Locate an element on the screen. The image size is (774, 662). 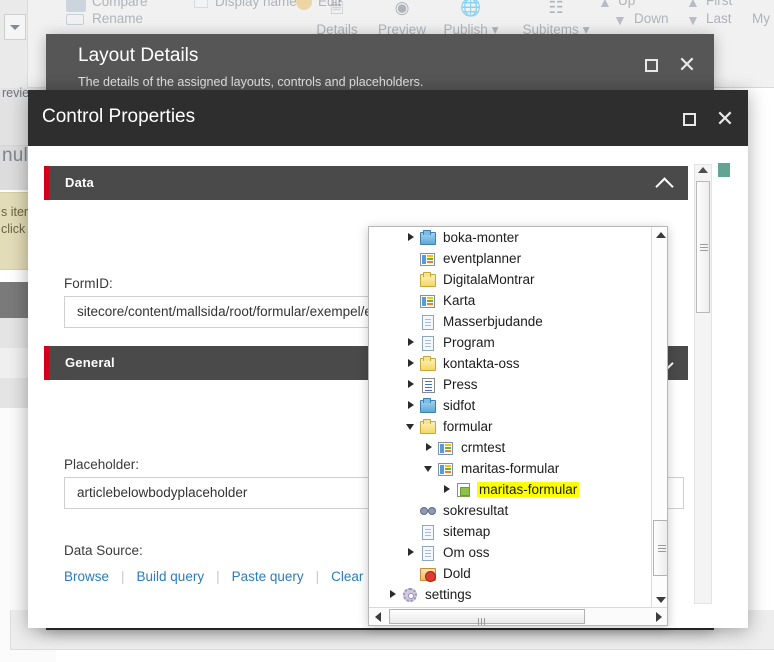
tree-item: Program is located at coordinates (510, 342).